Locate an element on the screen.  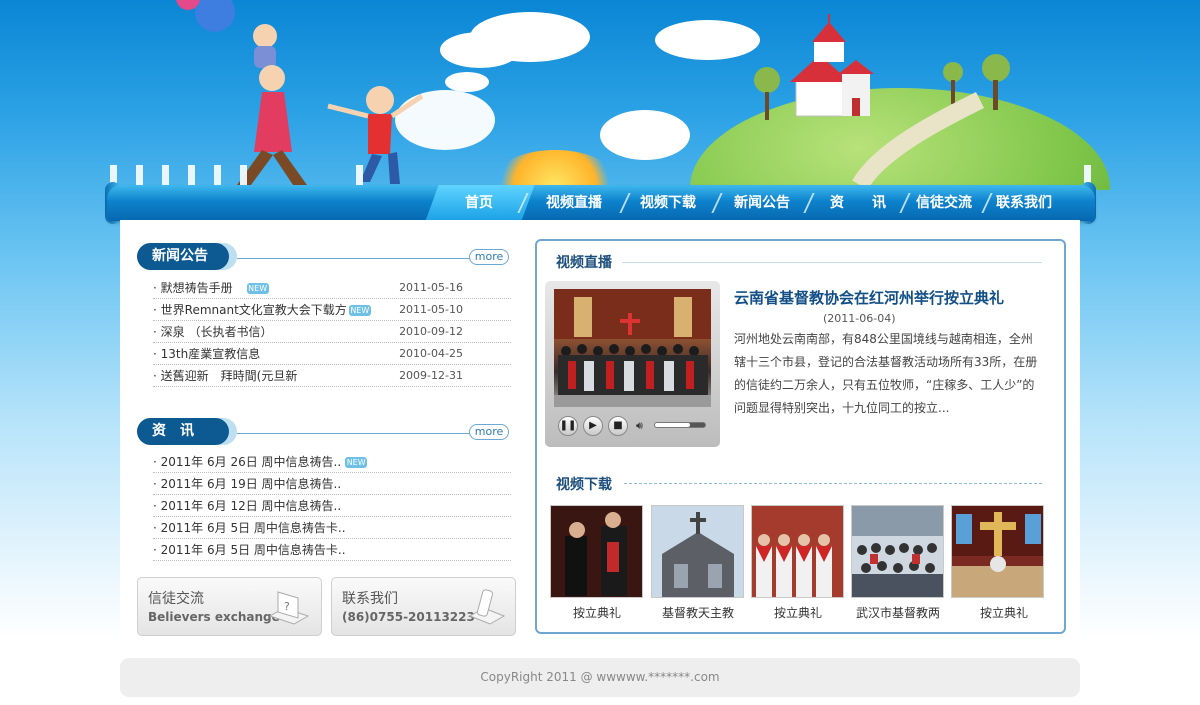
news-section-title: 新闻公告 is located at coordinates (183, 256).